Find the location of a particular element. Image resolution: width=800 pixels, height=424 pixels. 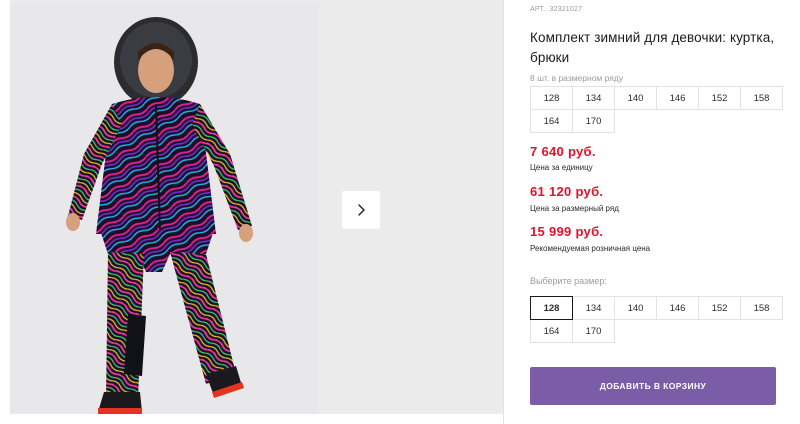

pack-size-cell: 170 is located at coordinates (593, 121).